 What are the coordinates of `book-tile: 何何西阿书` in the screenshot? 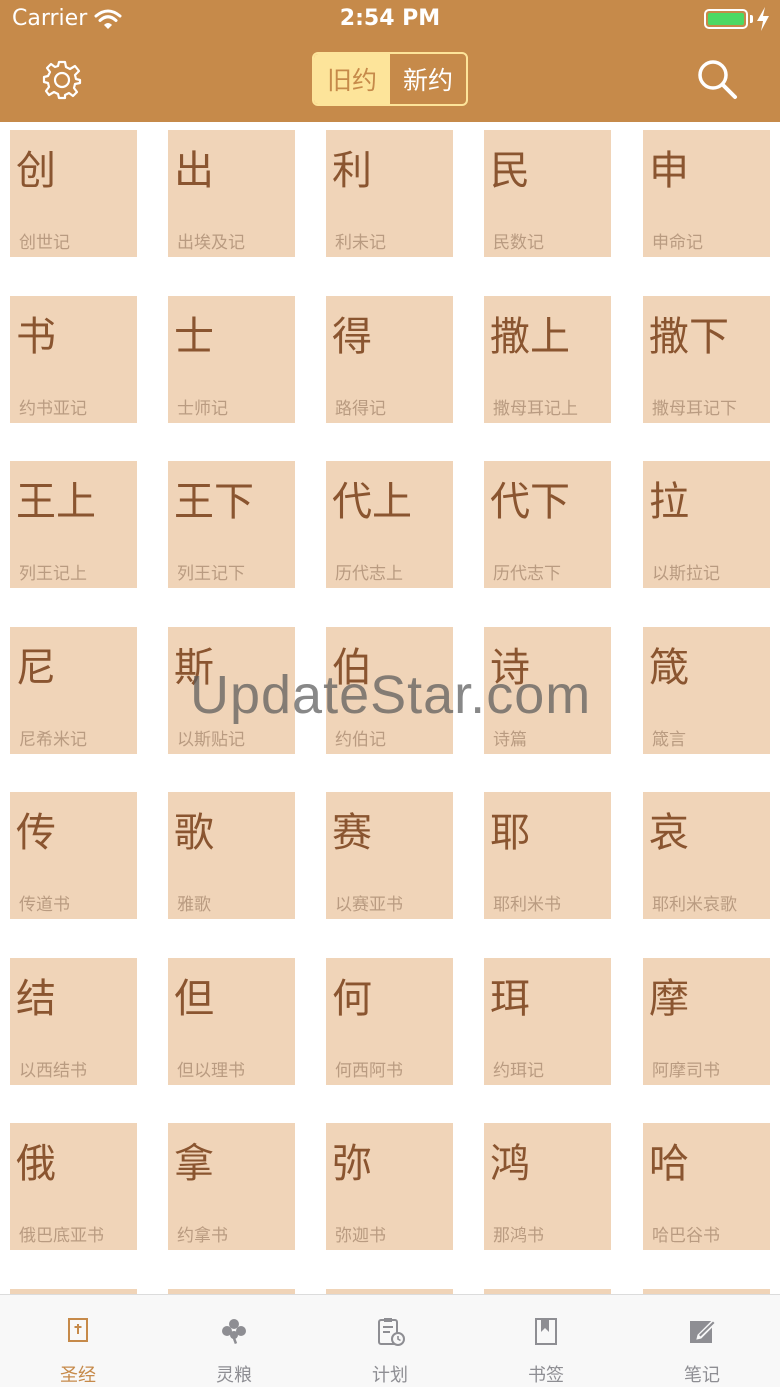 It's located at (389, 1021).